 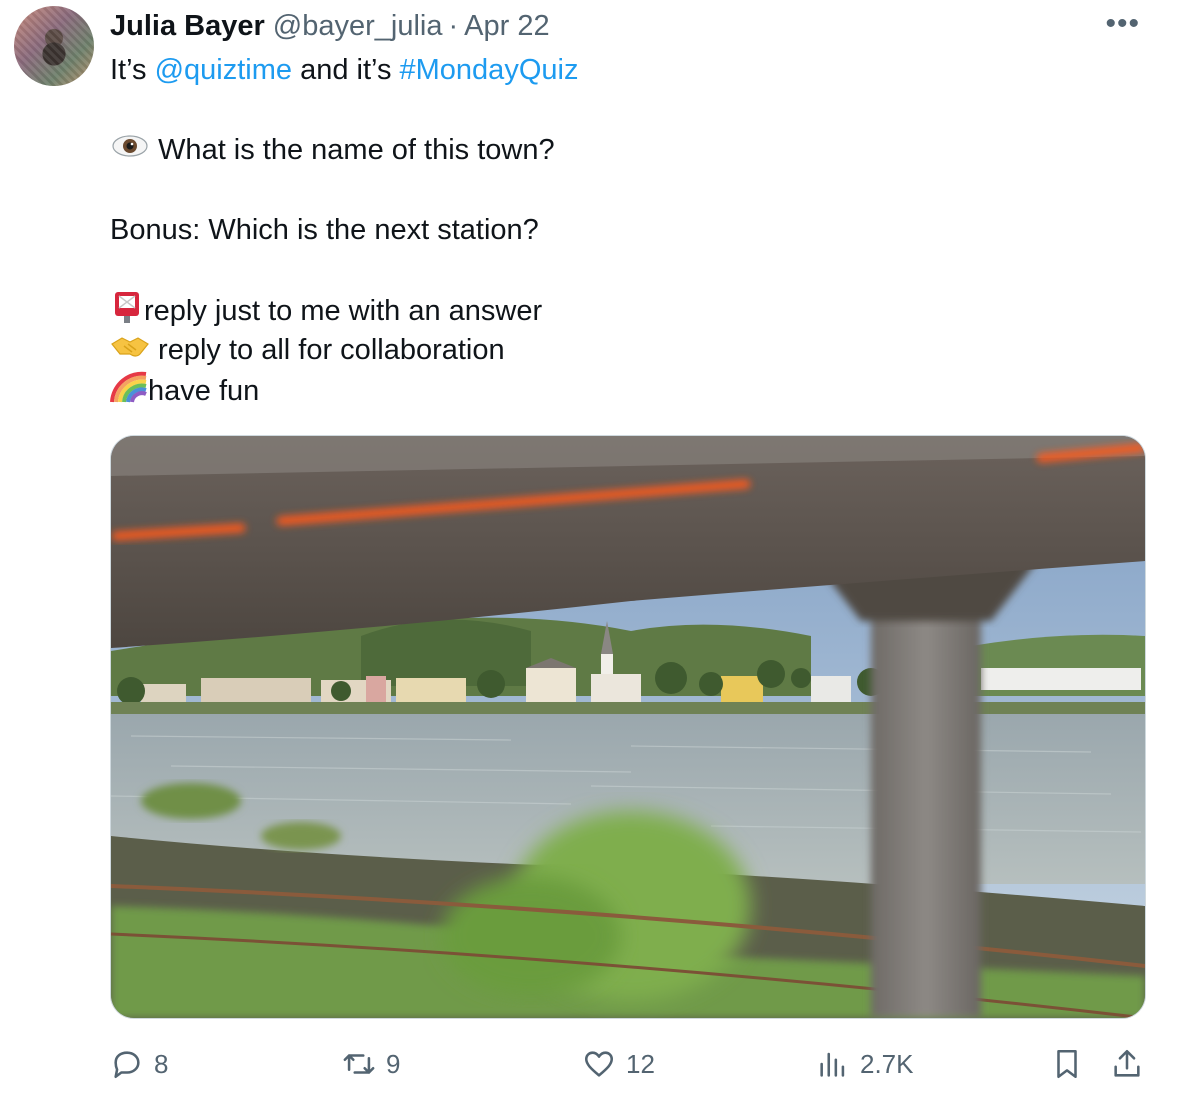 I want to click on reply-all-text: reply to all for collaboration, so click(x=327, y=350).